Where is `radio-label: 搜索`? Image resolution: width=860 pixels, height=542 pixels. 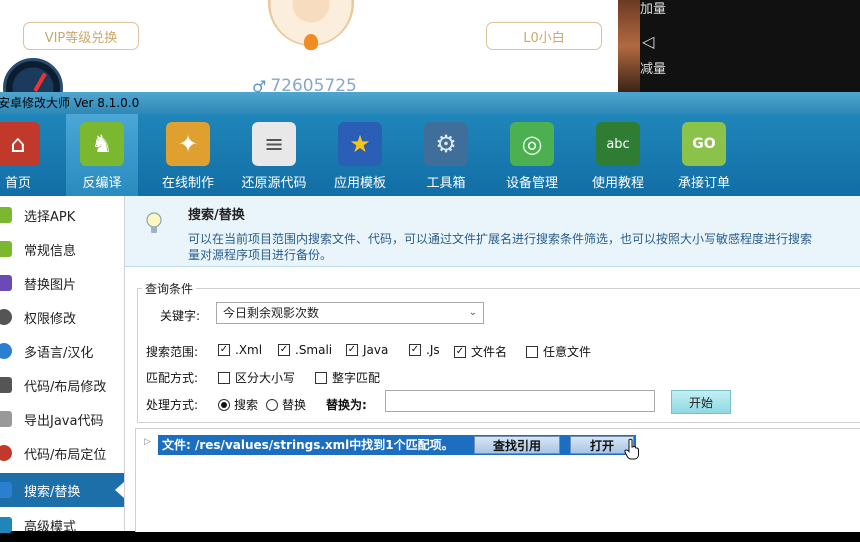 radio-label: 搜索 is located at coordinates (246, 405).